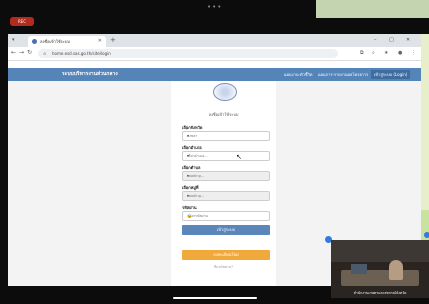  I want to click on nav-link-projects: แผนการ-รายงานผลโครงการ, so click(343, 74).